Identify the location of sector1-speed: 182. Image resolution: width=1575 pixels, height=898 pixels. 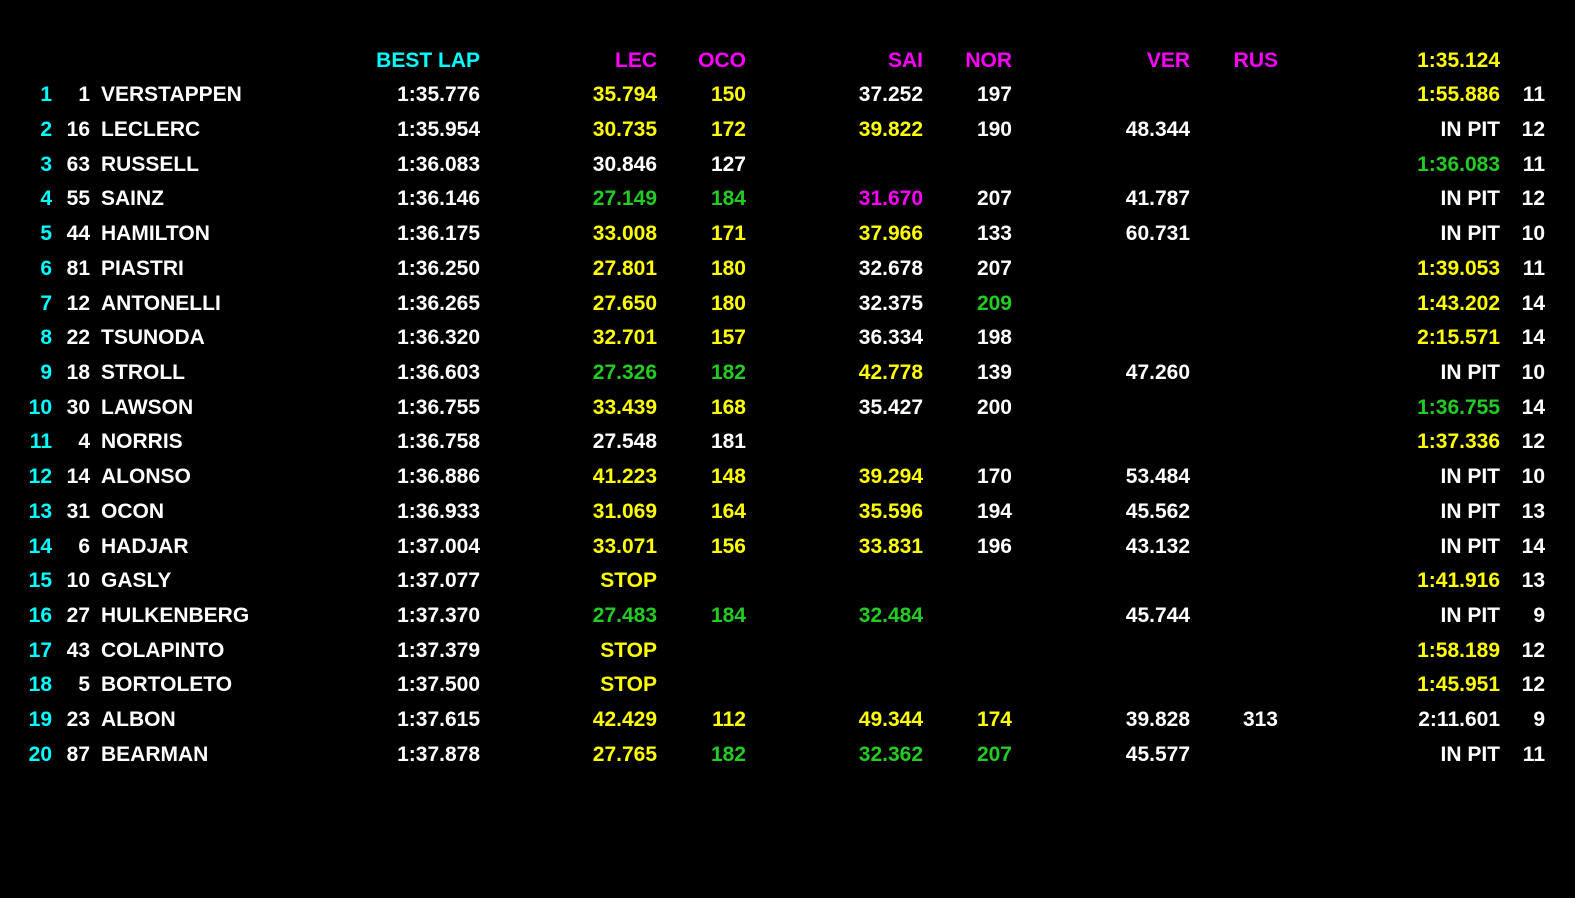
(728, 372).